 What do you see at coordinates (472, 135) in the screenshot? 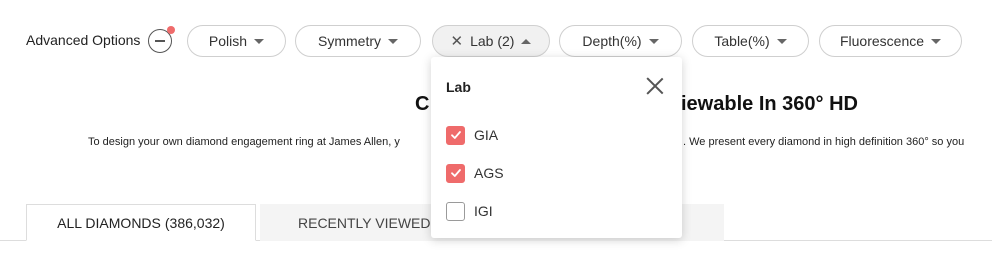
I see `lab-option-gia: GIA` at bounding box center [472, 135].